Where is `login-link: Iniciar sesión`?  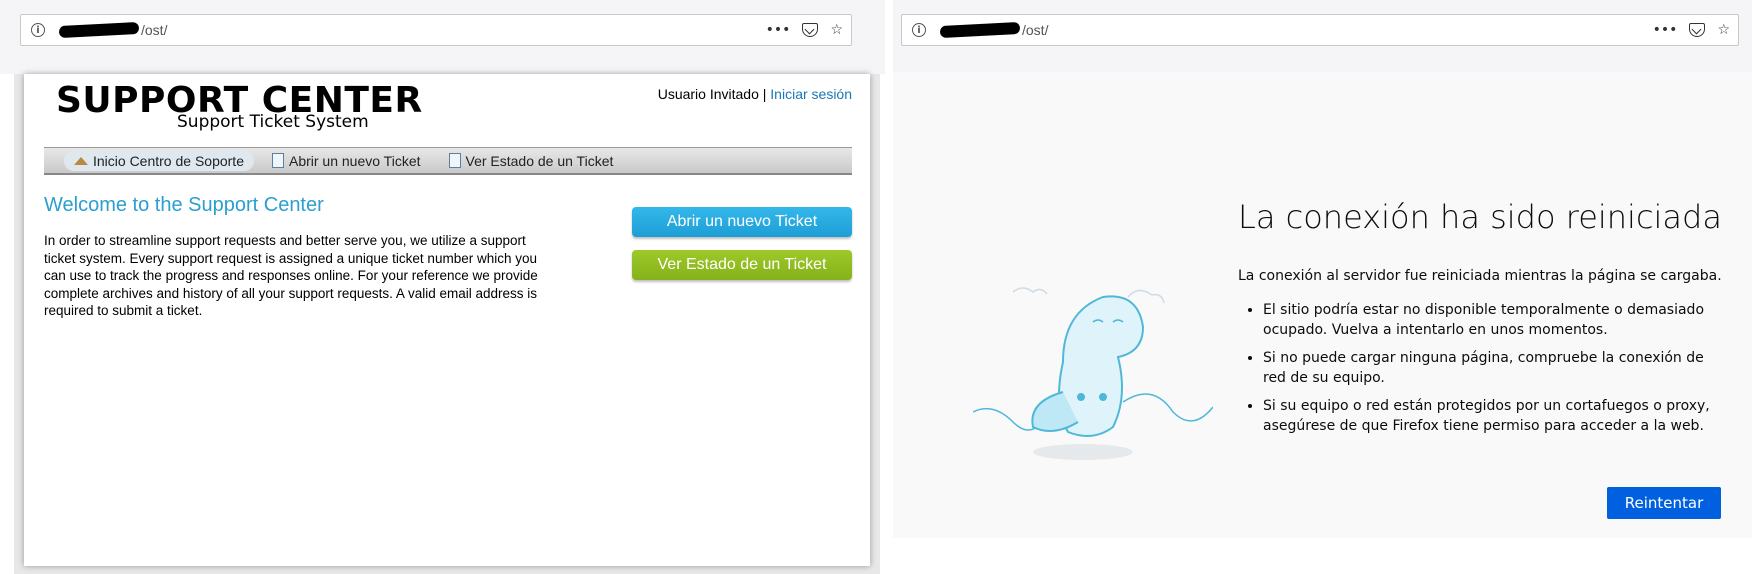 login-link: Iniciar sesión is located at coordinates (811, 94).